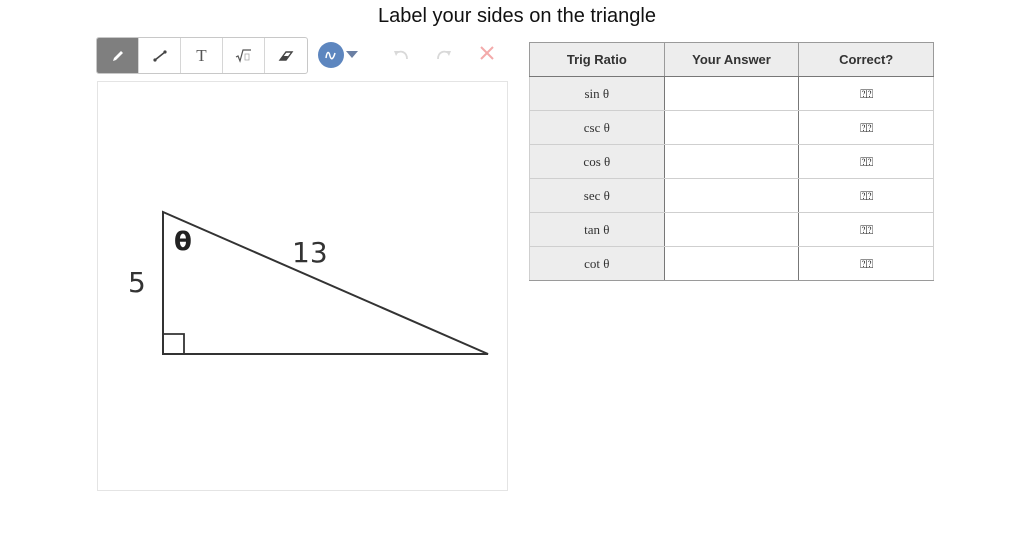 This screenshot has height=539, width=1024. I want to click on triangle-drawing: 5 13 θ, so click(308, 282).